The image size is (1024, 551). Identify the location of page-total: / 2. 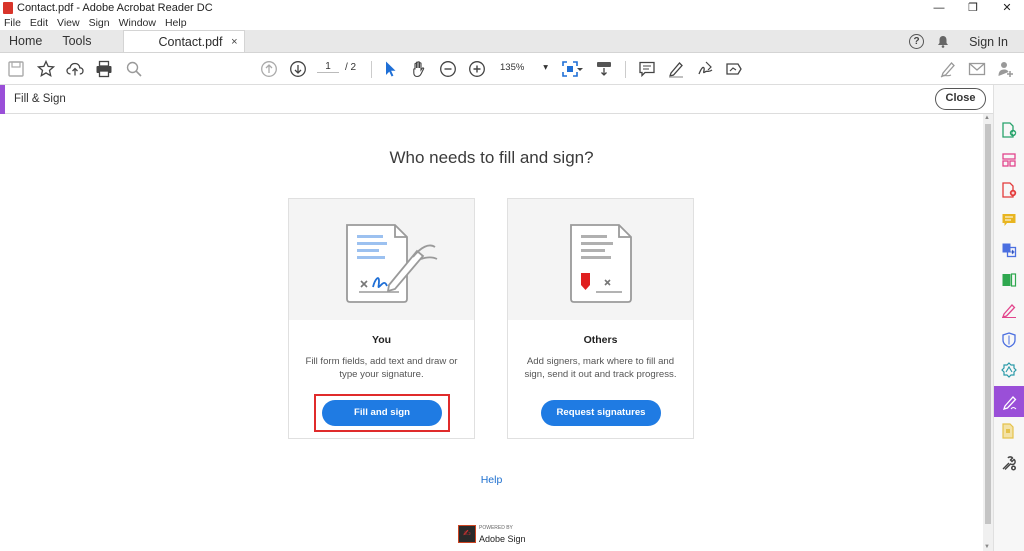
(351, 67).